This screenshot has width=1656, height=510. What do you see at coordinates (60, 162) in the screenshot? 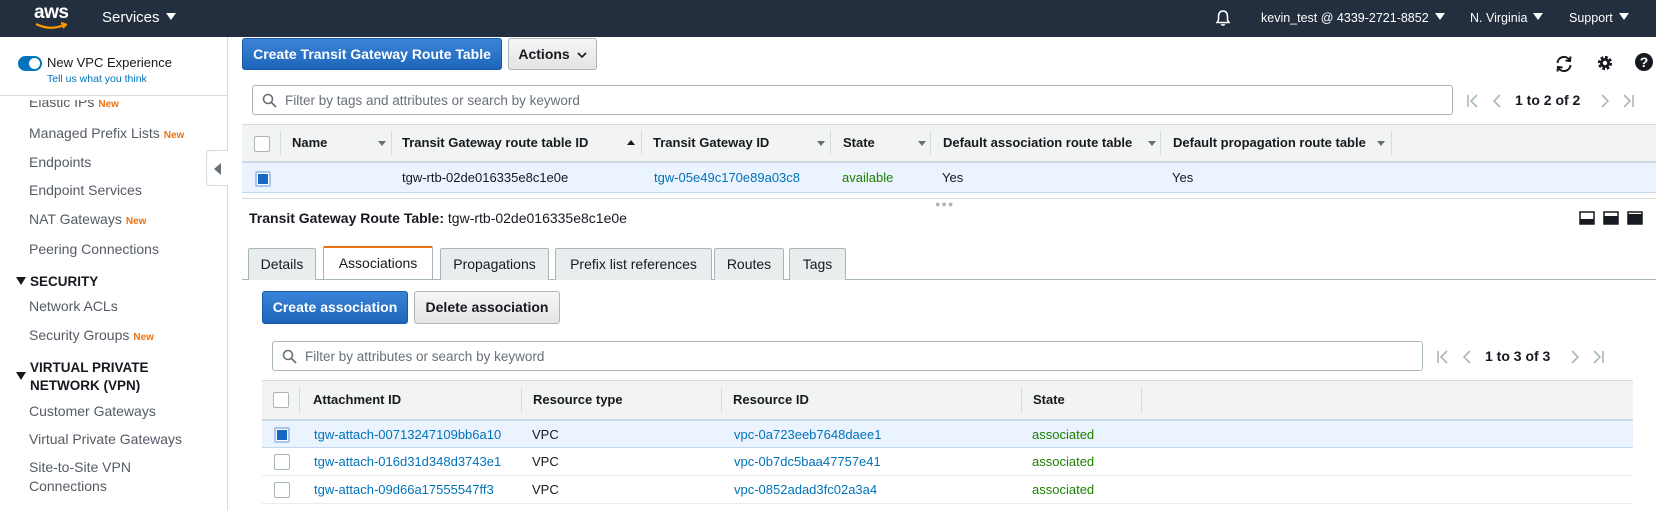
I see `sidebar-item-endpoints: Endpoints` at bounding box center [60, 162].